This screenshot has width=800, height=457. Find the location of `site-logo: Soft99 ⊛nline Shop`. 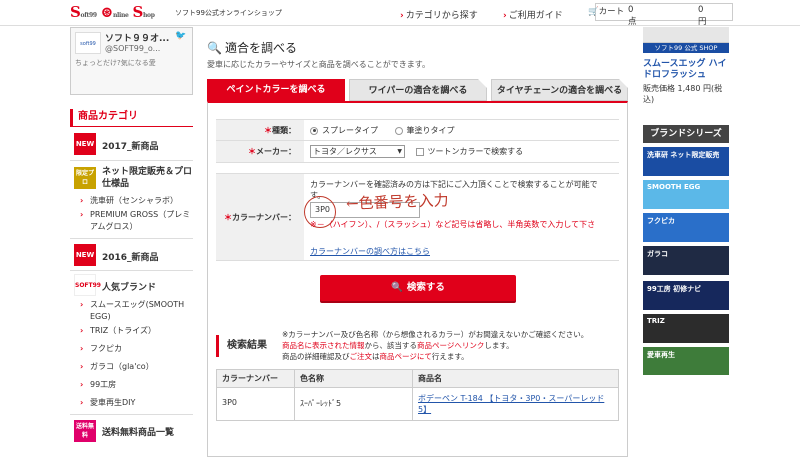

site-logo: Soft99 ⊛nline Shop is located at coordinates (112, 12).